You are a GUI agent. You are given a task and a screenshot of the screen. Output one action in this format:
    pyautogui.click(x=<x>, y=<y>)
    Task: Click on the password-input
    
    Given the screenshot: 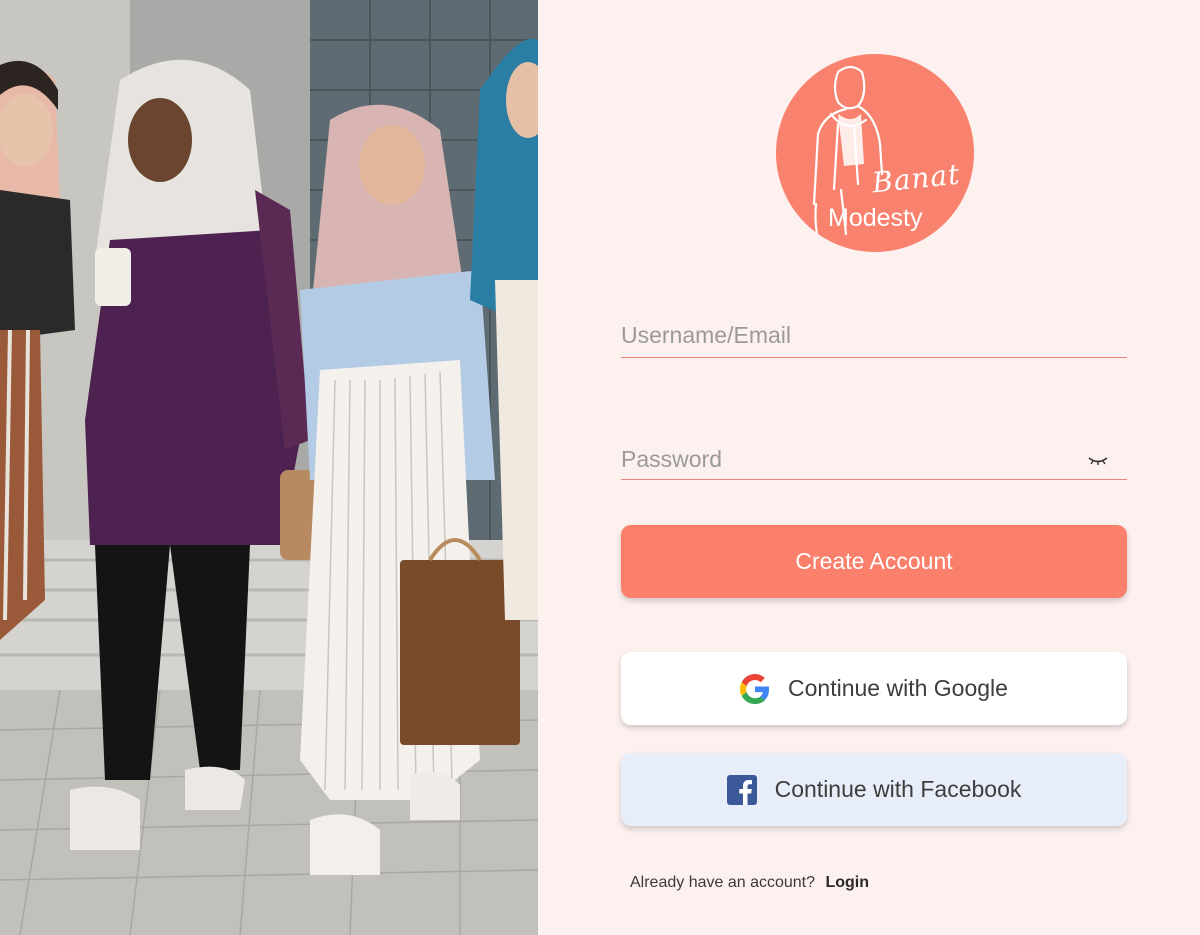 What is the action you would take?
    pyautogui.click(x=874, y=461)
    